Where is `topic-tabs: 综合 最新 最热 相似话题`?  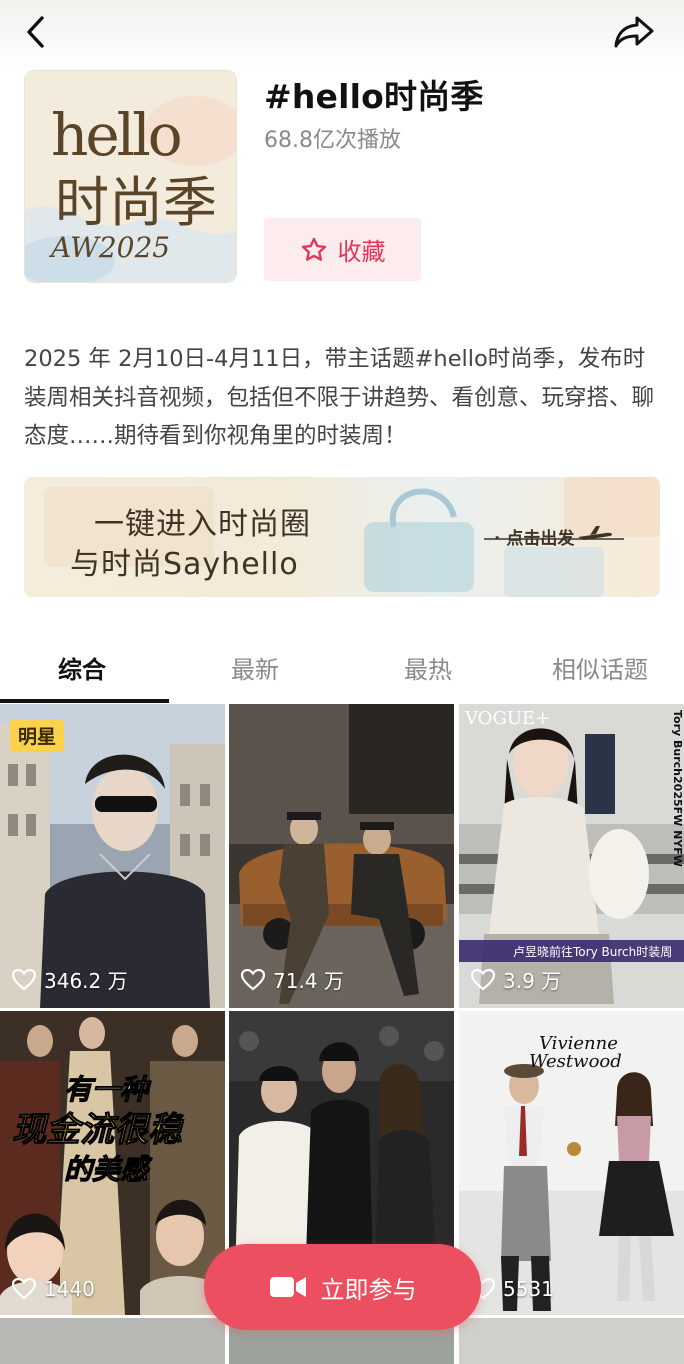
topic-tabs: 综合 最新 最热 相似话题 is located at coordinates (342, 667).